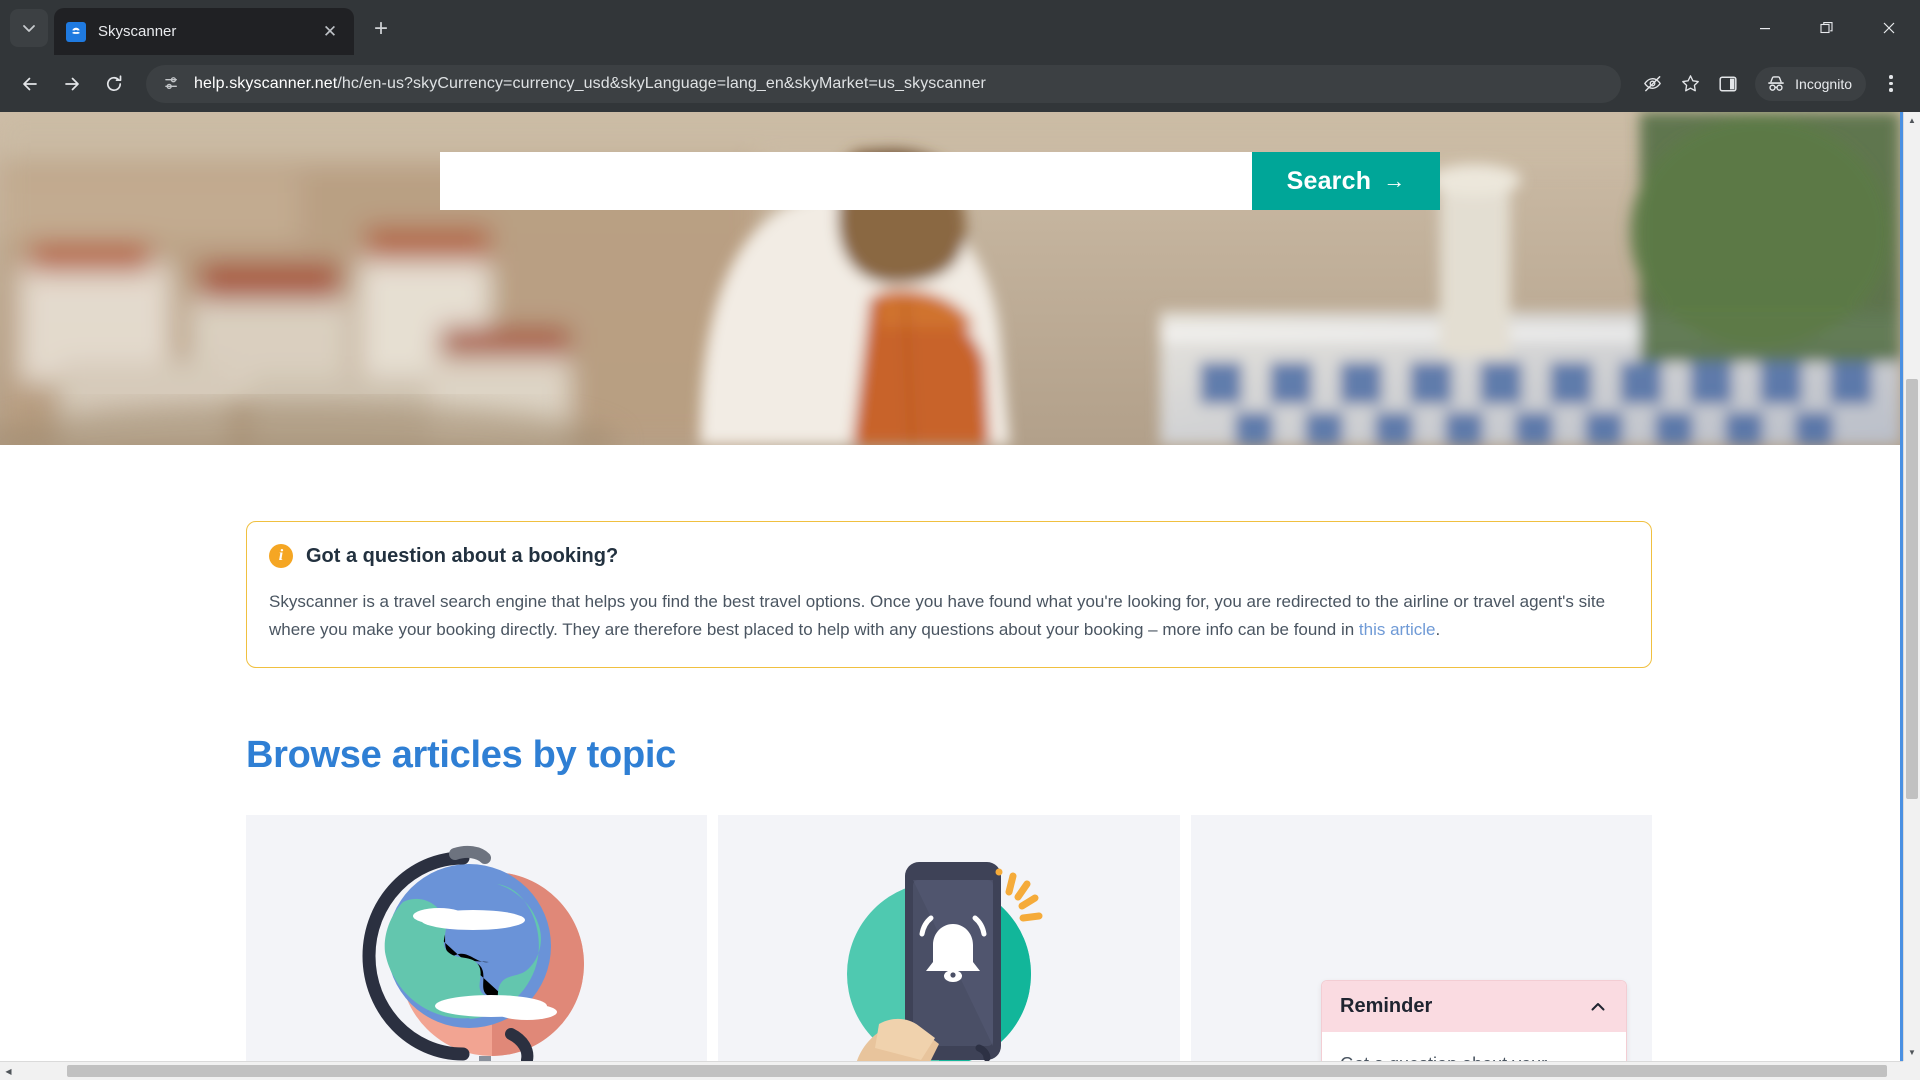 Image resolution: width=1920 pixels, height=1080 pixels. Describe the element at coordinates (473, 953) in the screenshot. I see `globe-illustration` at that location.